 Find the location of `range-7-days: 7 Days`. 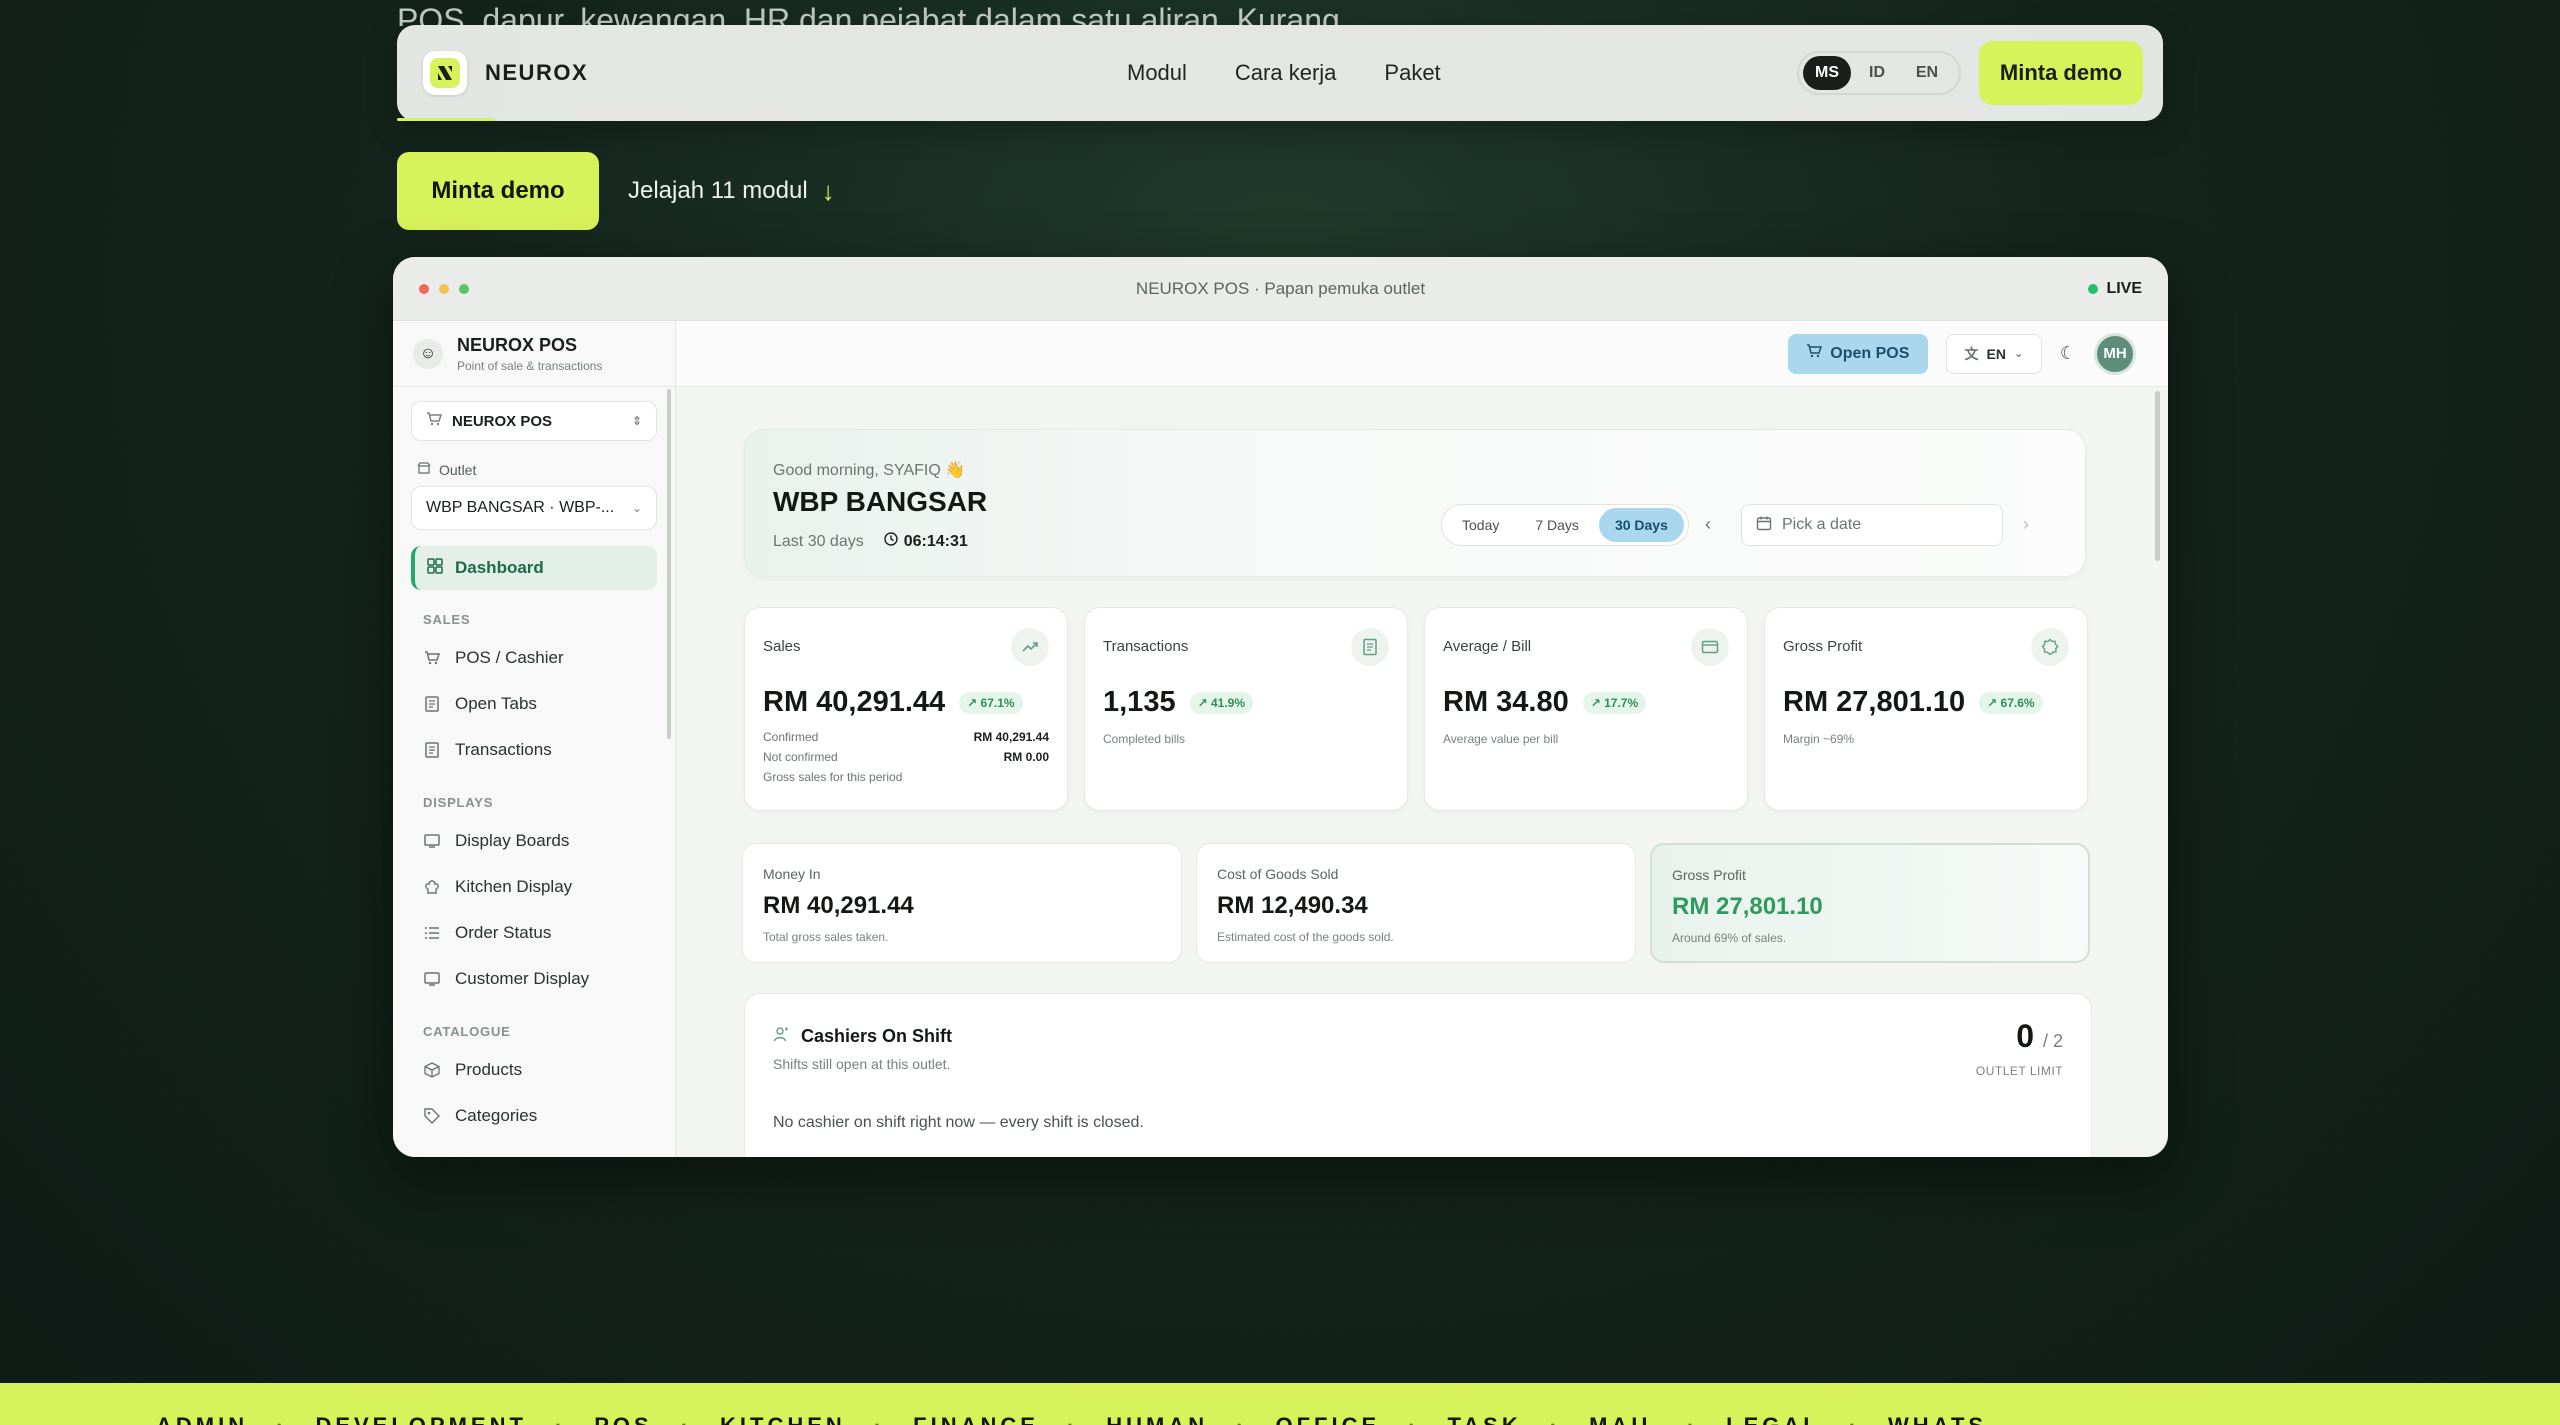

range-7-days: 7 Days is located at coordinates (1557, 525).